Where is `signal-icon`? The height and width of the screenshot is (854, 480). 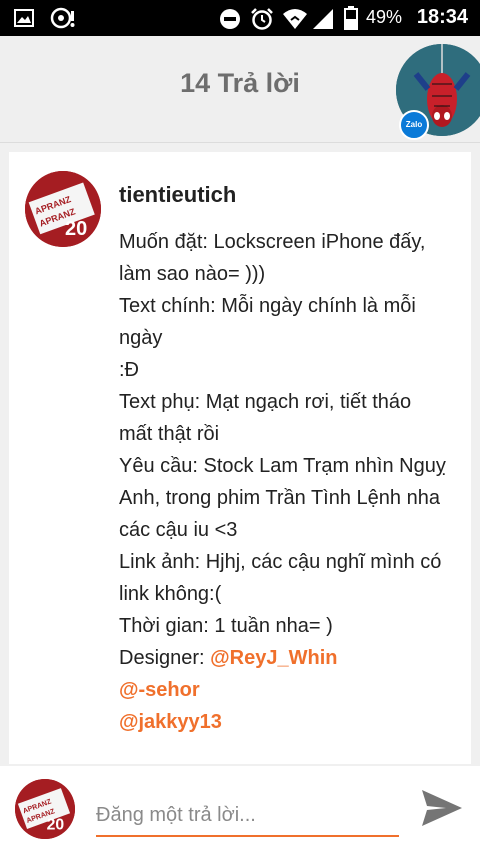
signal-icon is located at coordinates (323, 19).